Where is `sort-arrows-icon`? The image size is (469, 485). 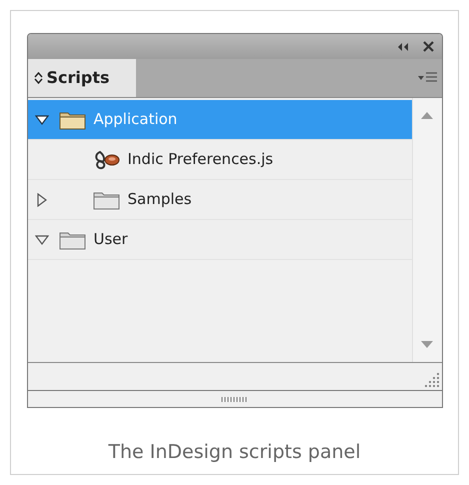 sort-arrows-icon is located at coordinates (38, 78).